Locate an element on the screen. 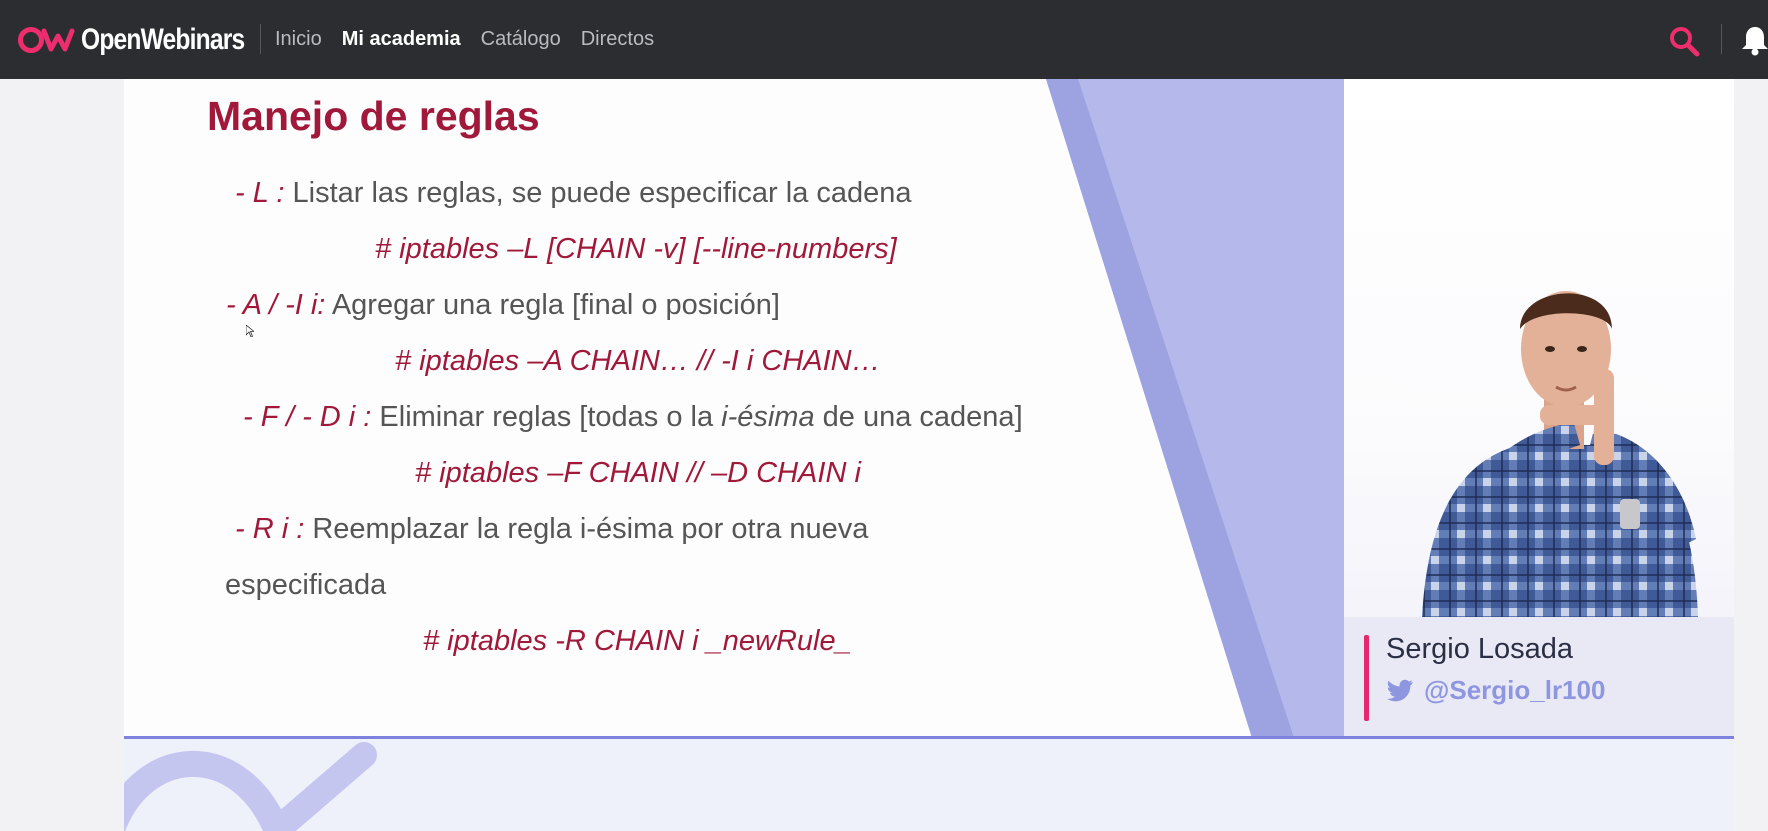 The height and width of the screenshot is (831, 1768). presenter-name-card: Sergio Losada @Sergio_lr100 is located at coordinates (1539, 677).